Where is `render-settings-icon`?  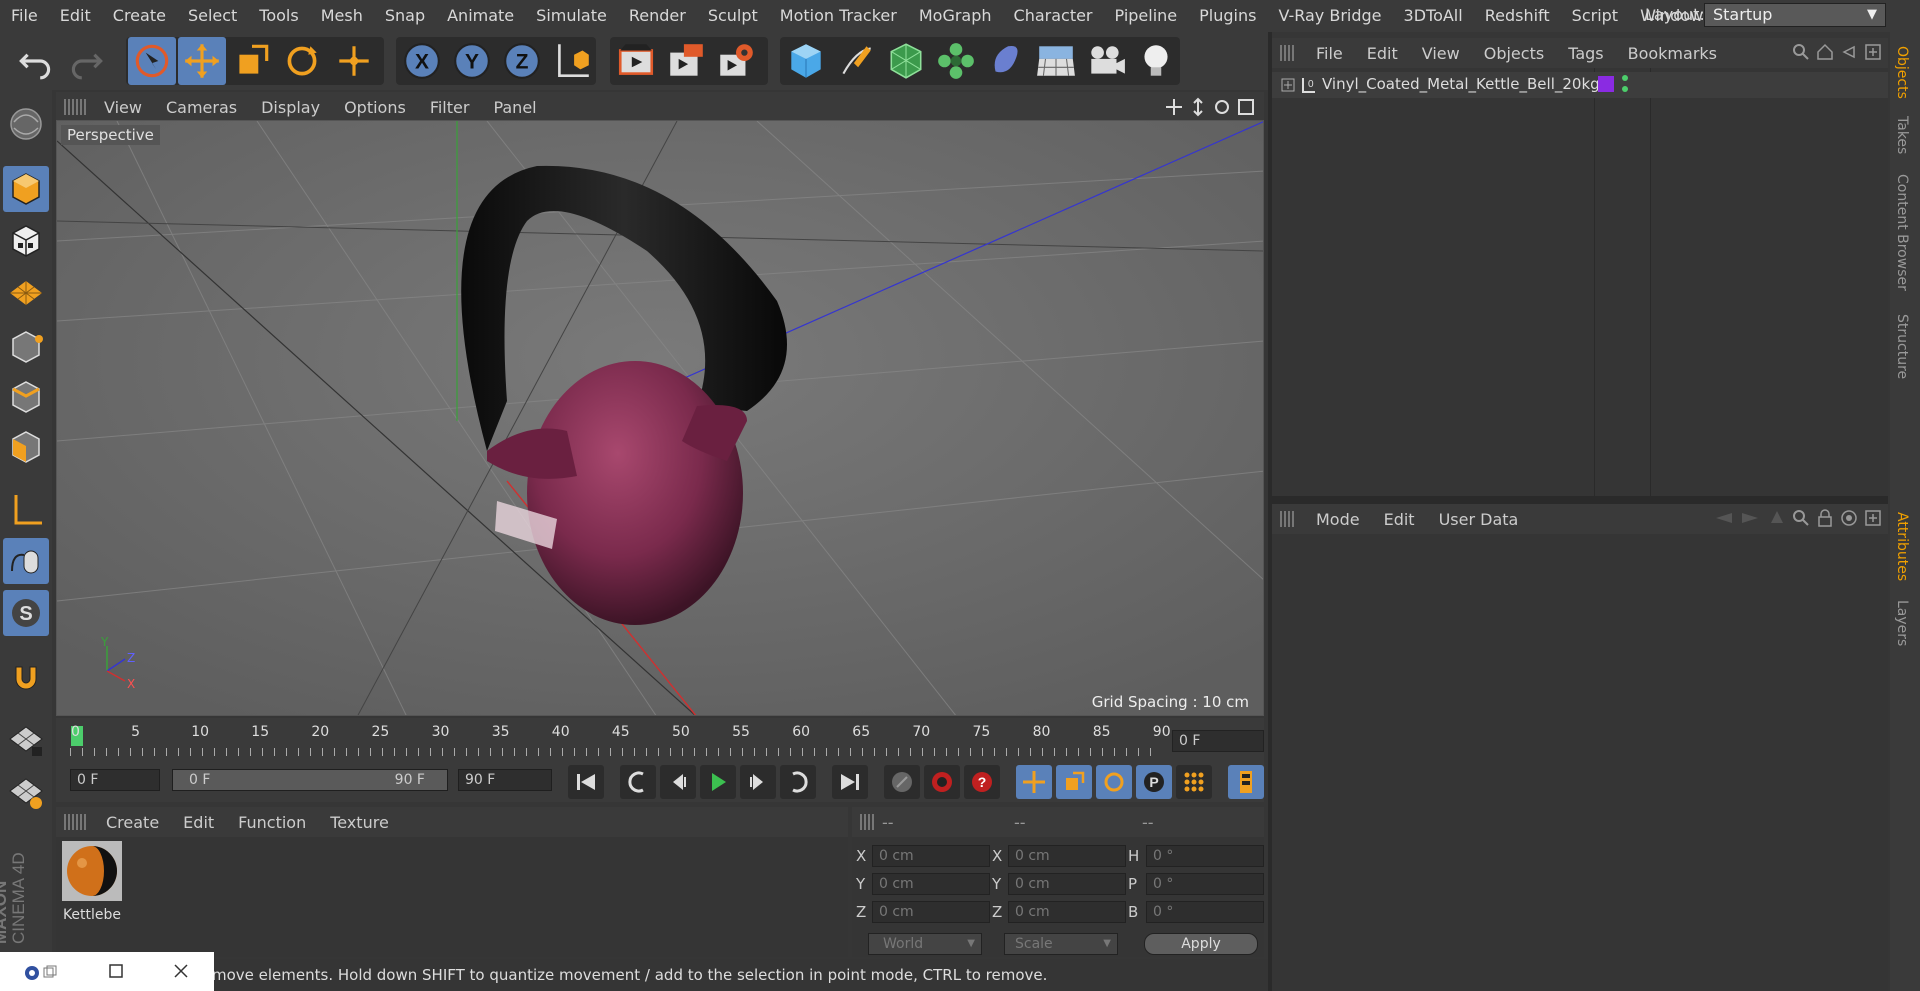
render-settings-icon is located at coordinates (736, 61).